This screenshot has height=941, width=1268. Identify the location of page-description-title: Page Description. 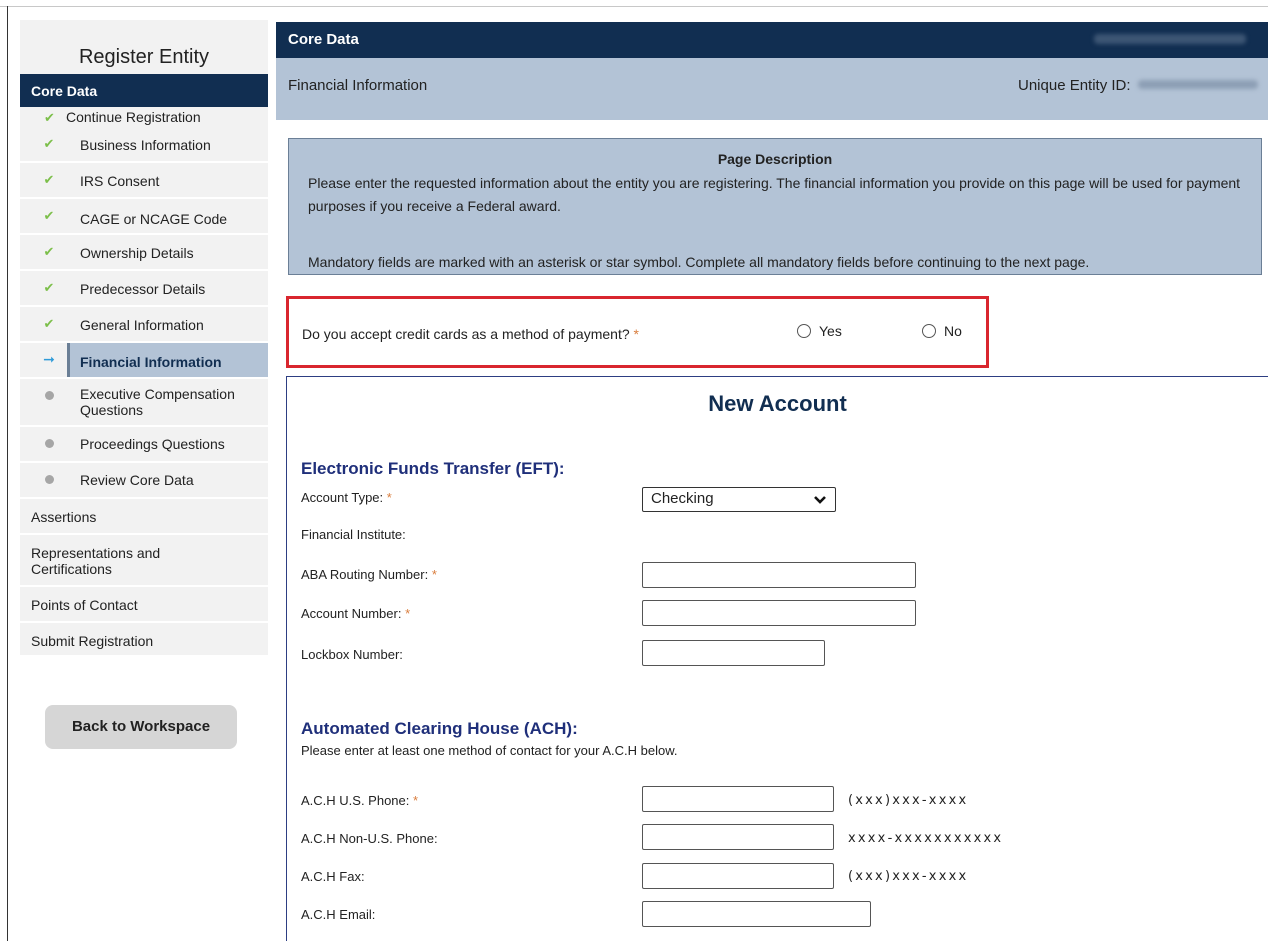
(775, 159).